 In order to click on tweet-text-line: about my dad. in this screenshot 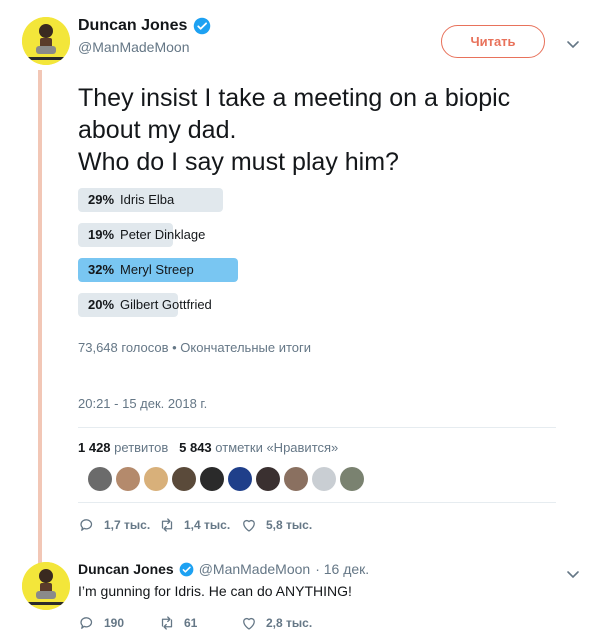, I will do `click(157, 130)`.